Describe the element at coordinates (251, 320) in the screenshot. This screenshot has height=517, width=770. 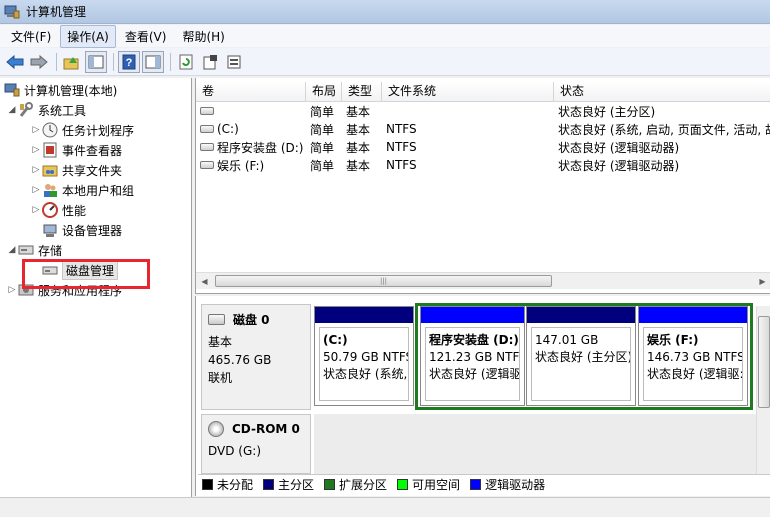
I see `disk-name: 磁盘 0` at that location.